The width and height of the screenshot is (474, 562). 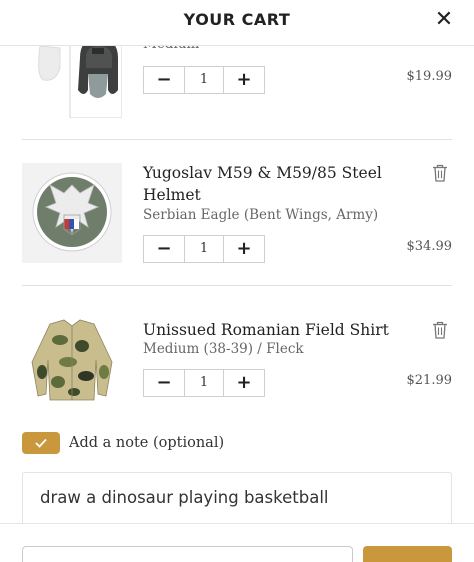 What do you see at coordinates (429, 246) in the screenshot?
I see `item-2-price: $34.99` at bounding box center [429, 246].